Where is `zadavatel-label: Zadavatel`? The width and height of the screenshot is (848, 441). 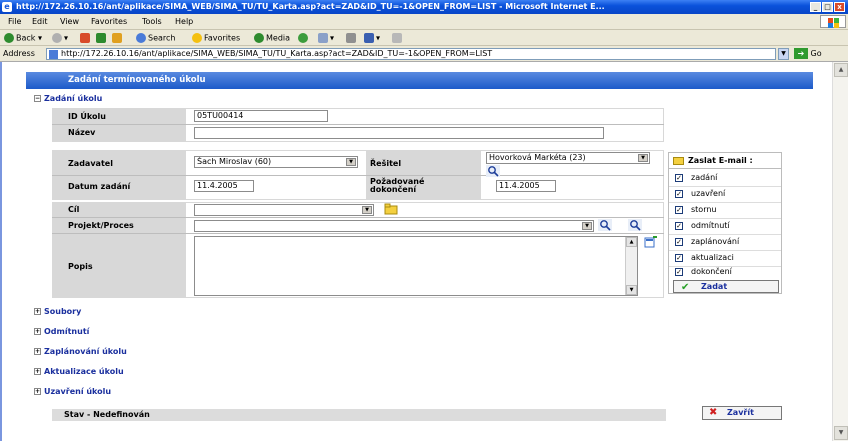
zadavatel-label: Zadavatel is located at coordinates (90, 163).